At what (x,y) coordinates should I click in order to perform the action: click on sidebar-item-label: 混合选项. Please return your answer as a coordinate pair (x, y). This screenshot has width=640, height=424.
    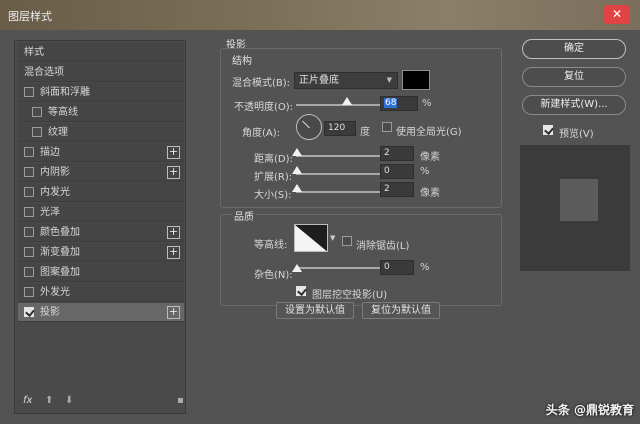
    Looking at the image, I should click on (44, 72).